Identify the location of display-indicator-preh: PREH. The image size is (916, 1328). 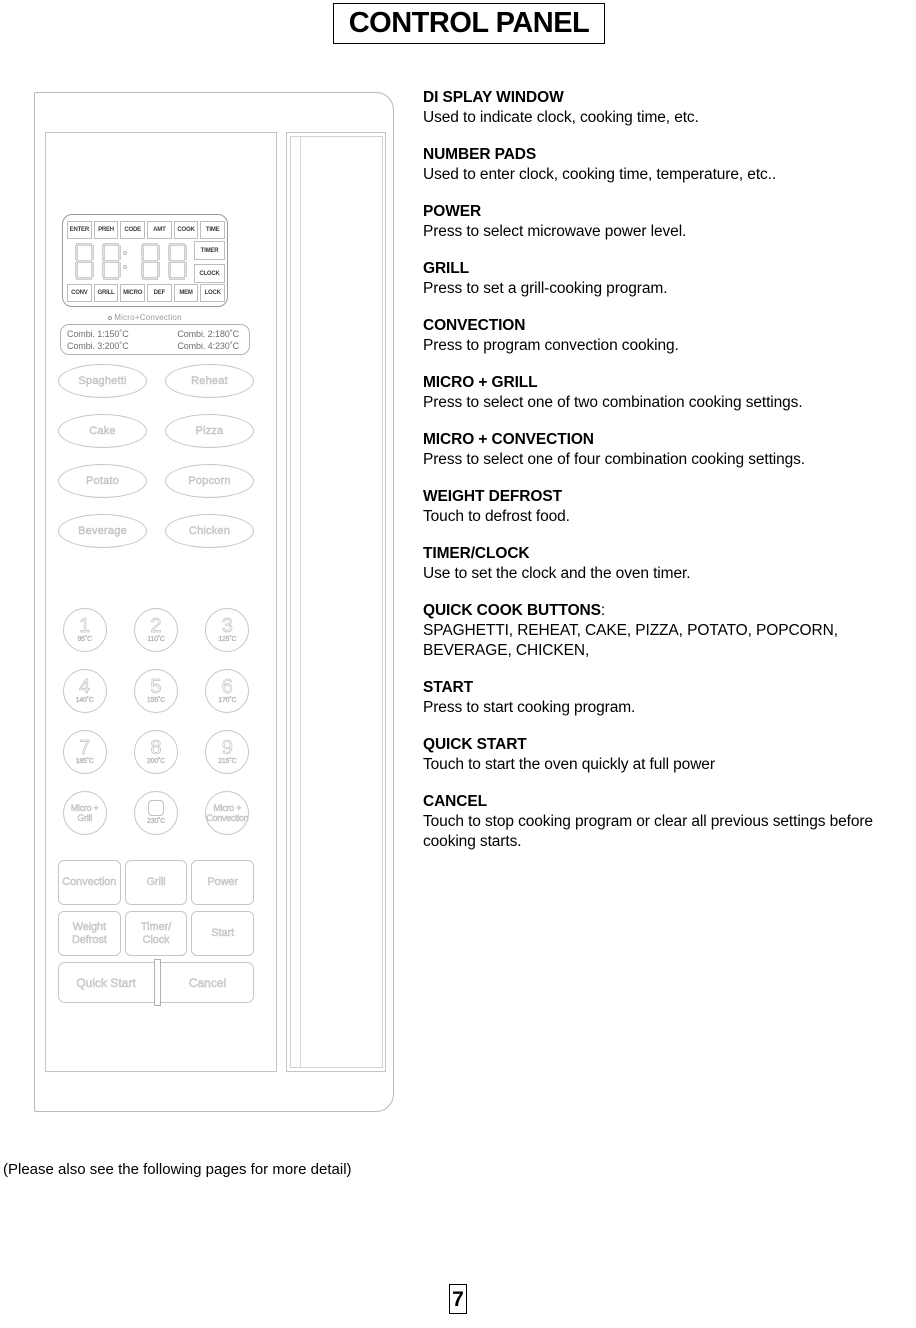
(106, 230).